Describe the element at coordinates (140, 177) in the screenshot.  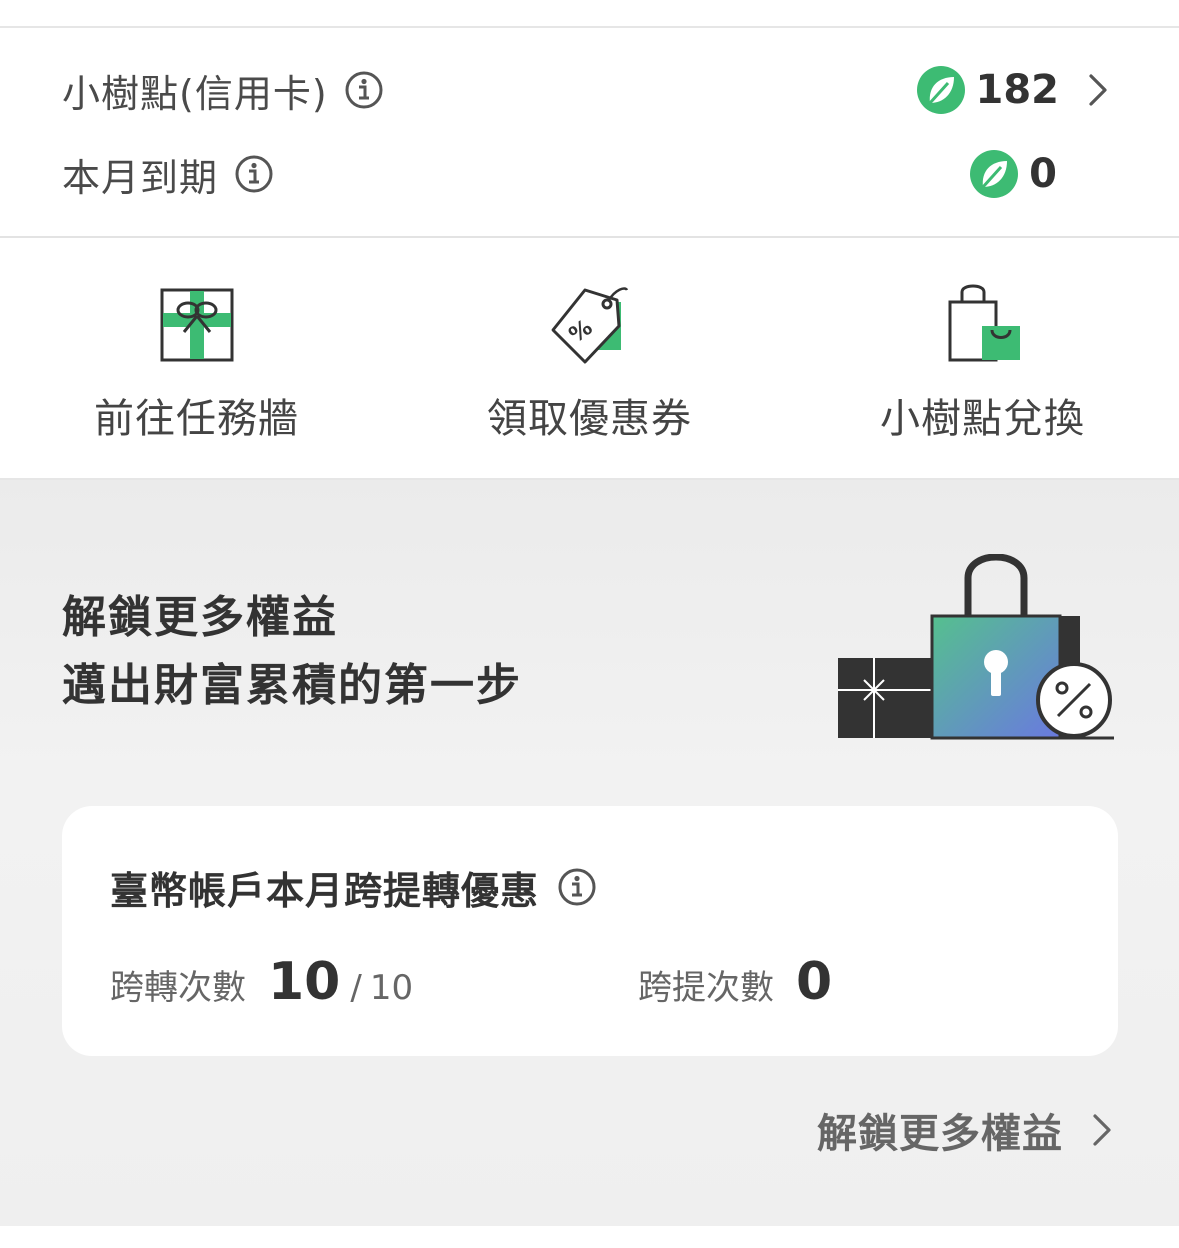
I see `points-expiring-label: 本月到期` at that location.